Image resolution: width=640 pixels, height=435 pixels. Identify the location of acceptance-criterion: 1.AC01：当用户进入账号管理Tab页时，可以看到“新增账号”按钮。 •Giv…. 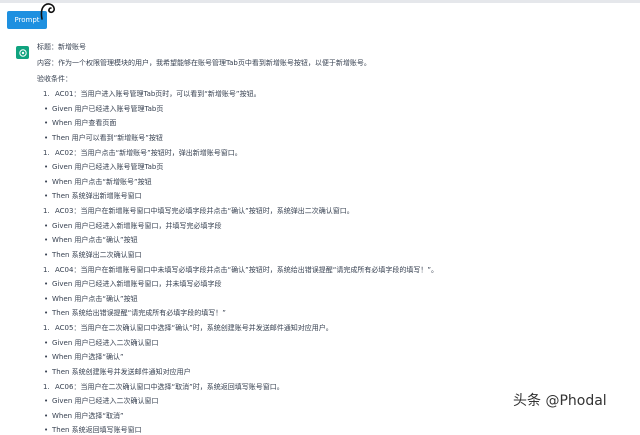
(336, 116).